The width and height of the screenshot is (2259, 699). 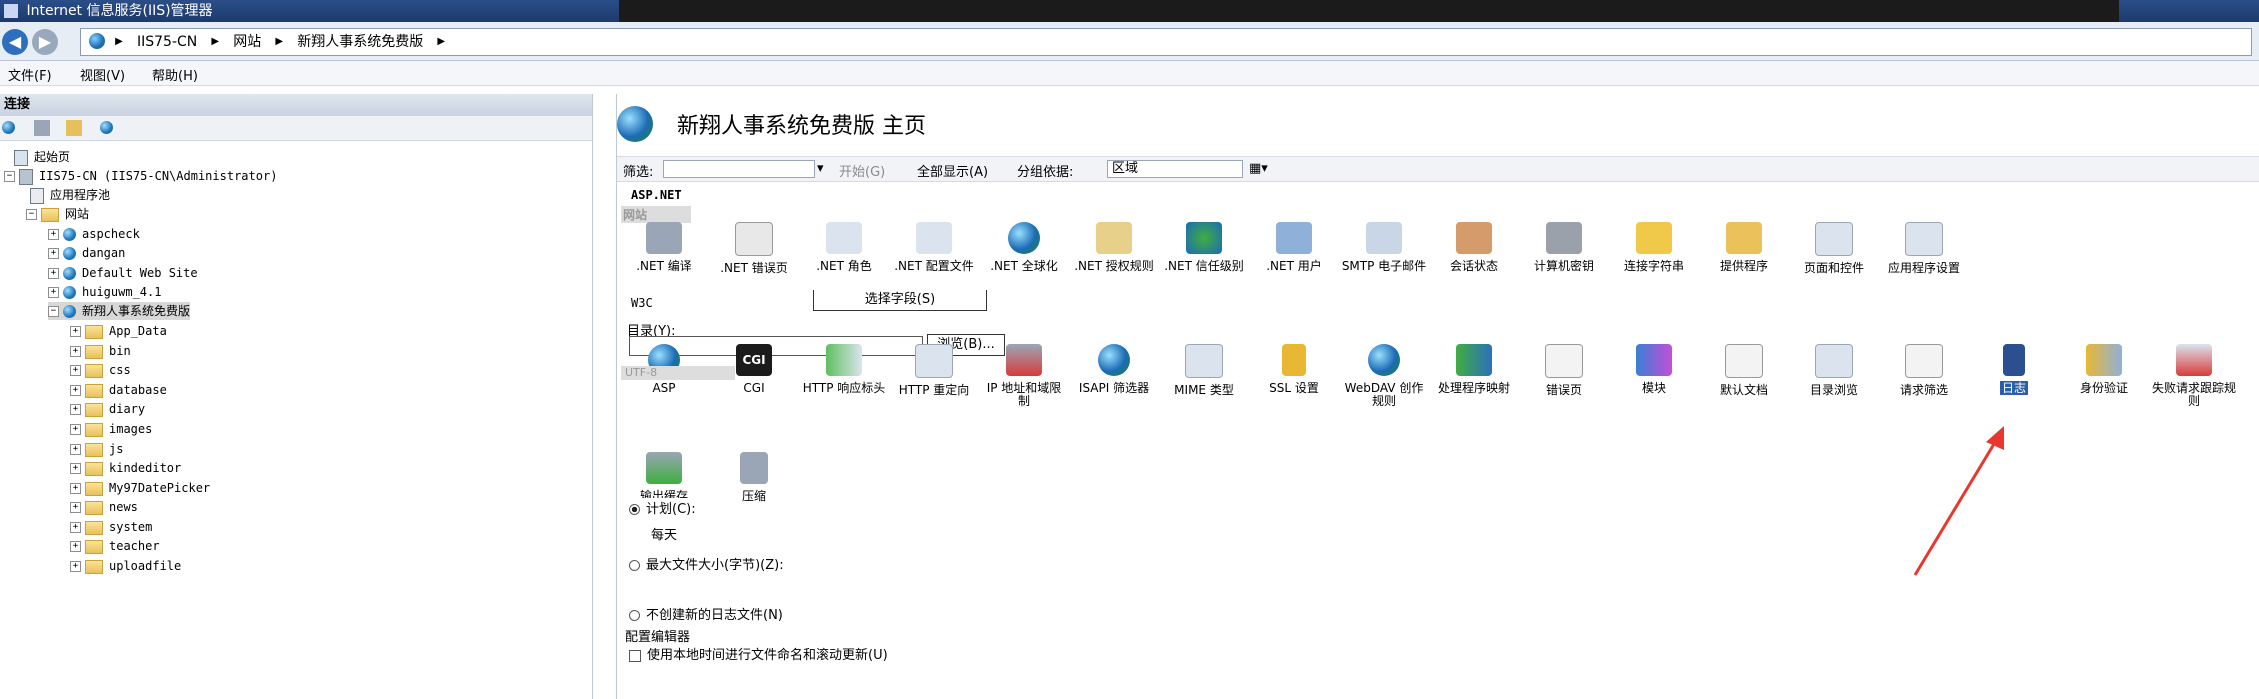 What do you see at coordinates (57, 214) in the screenshot?
I see `tree-item-sites: − 网站` at bounding box center [57, 214].